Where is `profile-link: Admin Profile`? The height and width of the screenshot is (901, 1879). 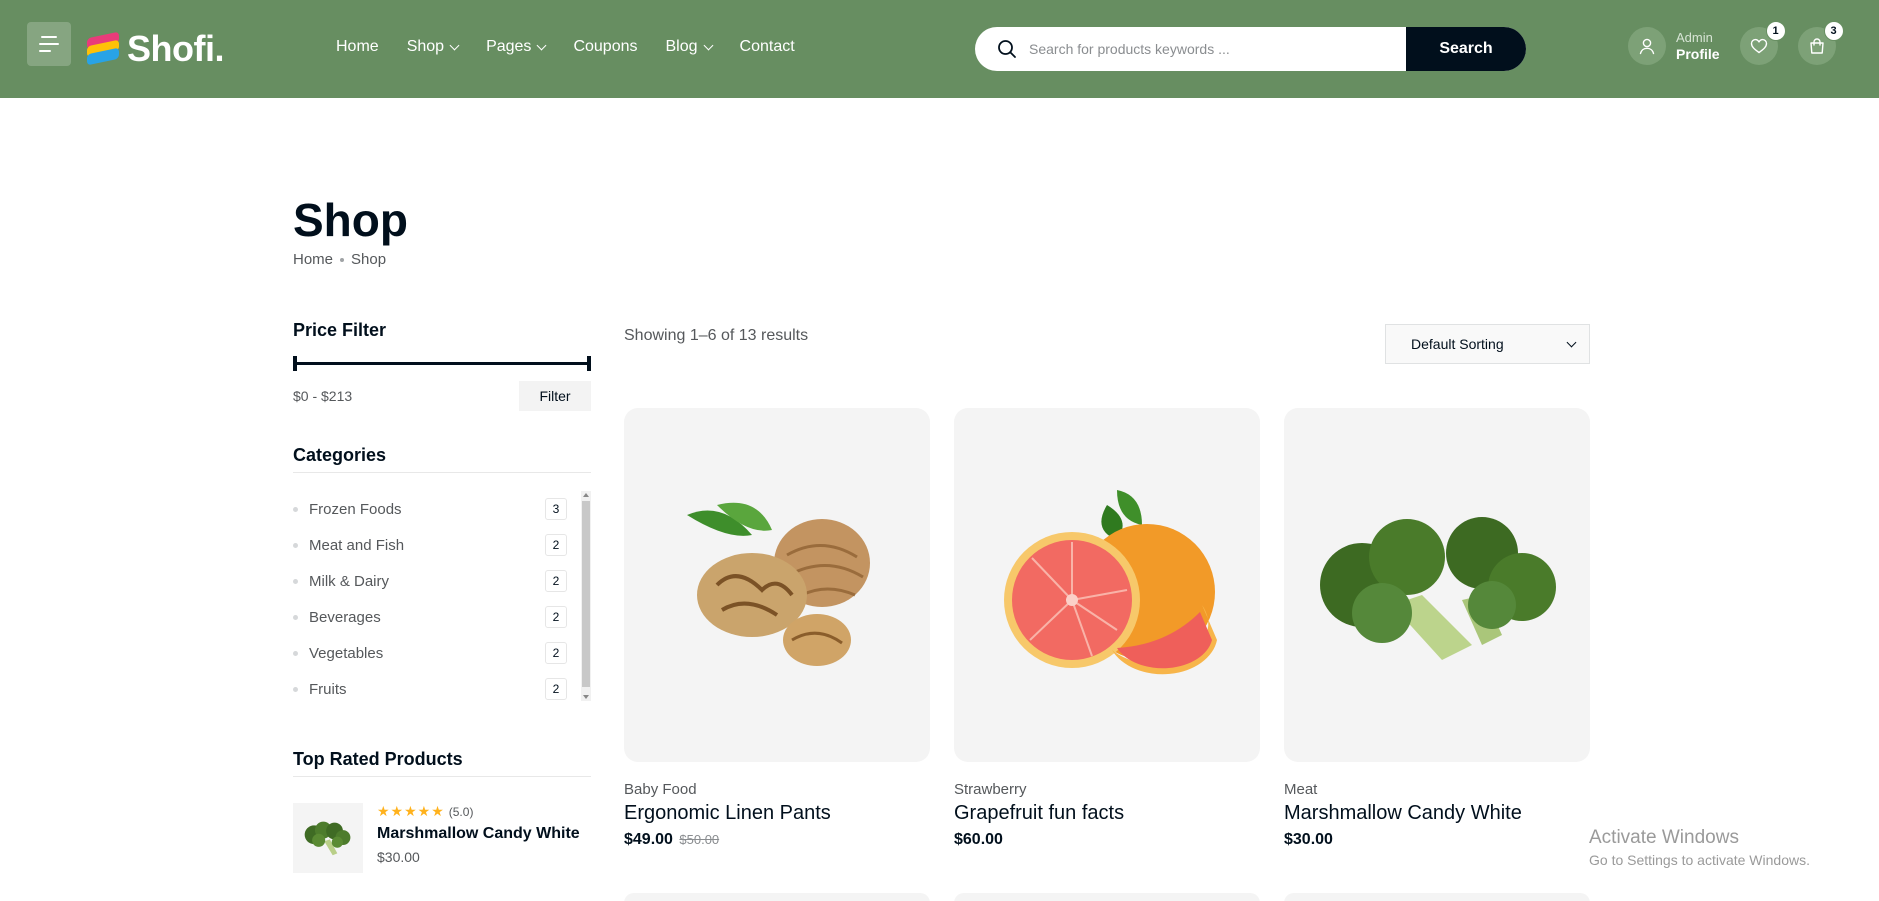 profile-link: Admin Profile is located at coordinates (1674, 46).